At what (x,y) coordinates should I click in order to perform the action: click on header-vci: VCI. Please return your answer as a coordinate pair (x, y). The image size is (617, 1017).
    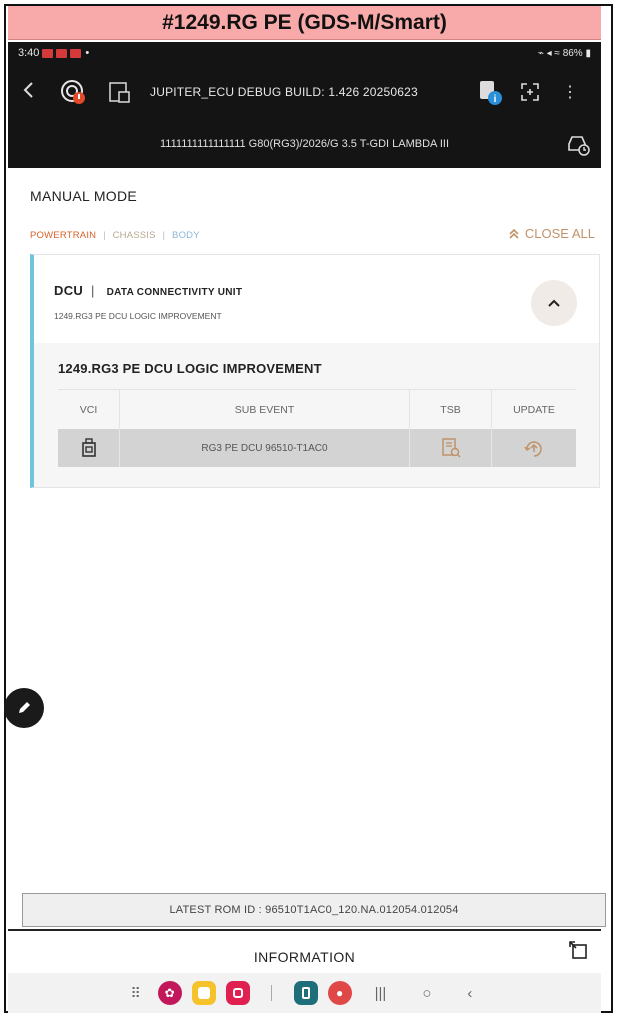
    Looking at the image, I should click on (89, 409).